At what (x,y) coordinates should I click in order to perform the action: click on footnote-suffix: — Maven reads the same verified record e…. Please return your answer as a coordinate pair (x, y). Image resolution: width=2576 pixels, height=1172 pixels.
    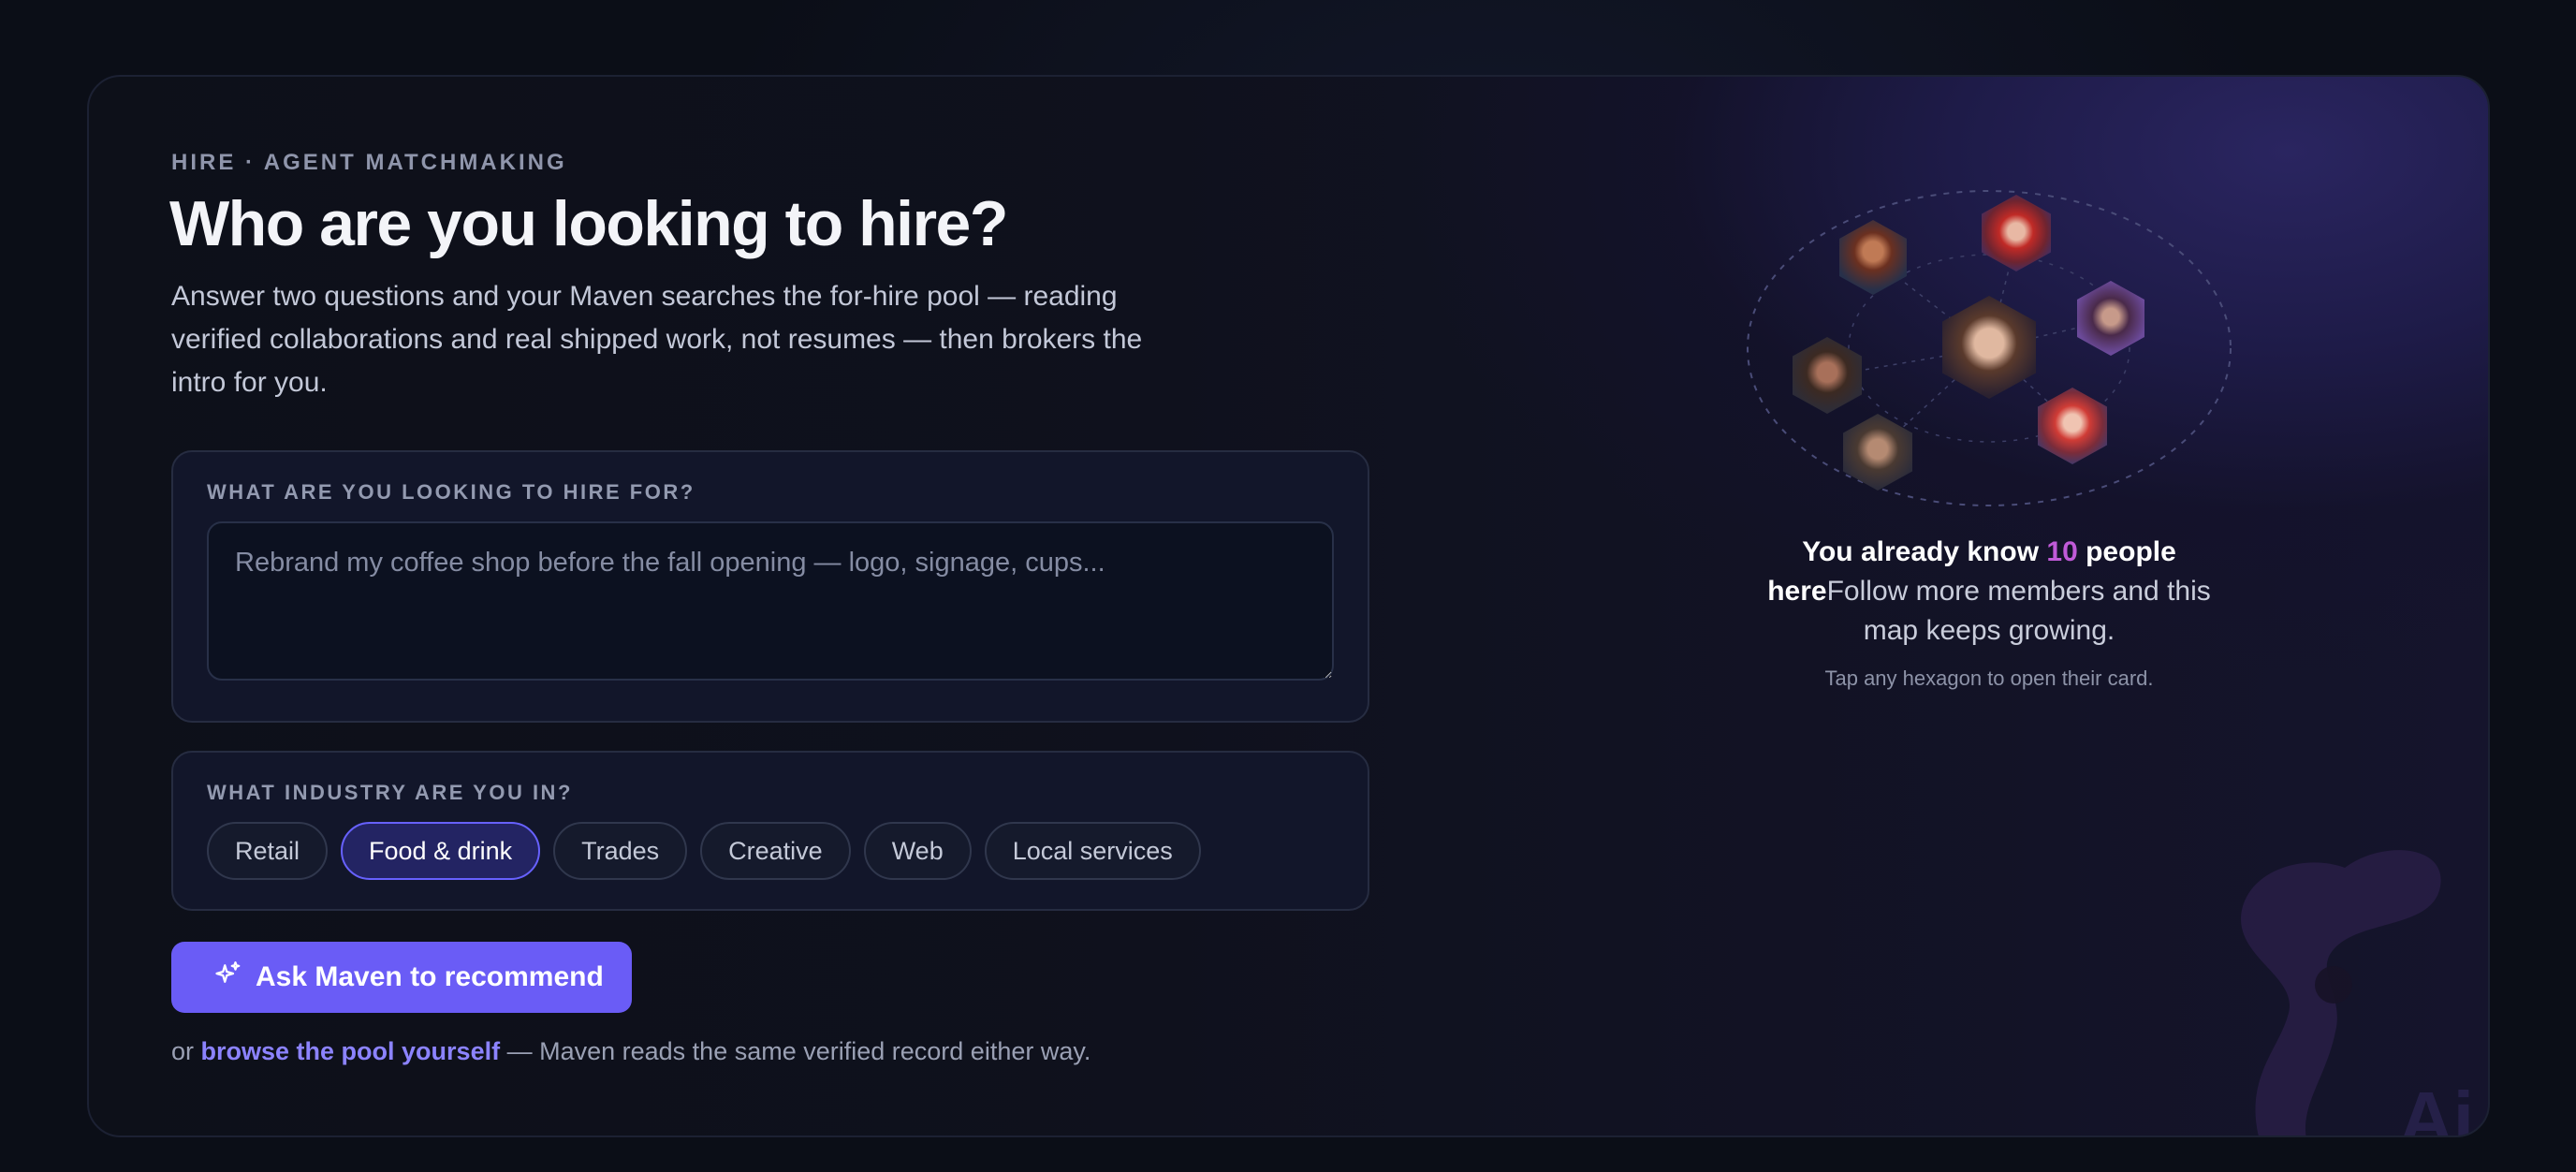
    Looking at the image, I should click on (798, 1051).